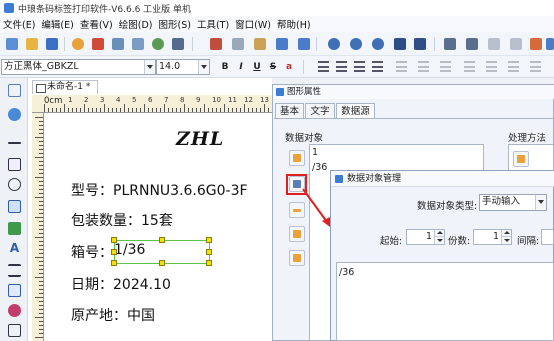 The image size is (554, 341). I want to click on menu-draw: 绘图(D), so click(136, 24).